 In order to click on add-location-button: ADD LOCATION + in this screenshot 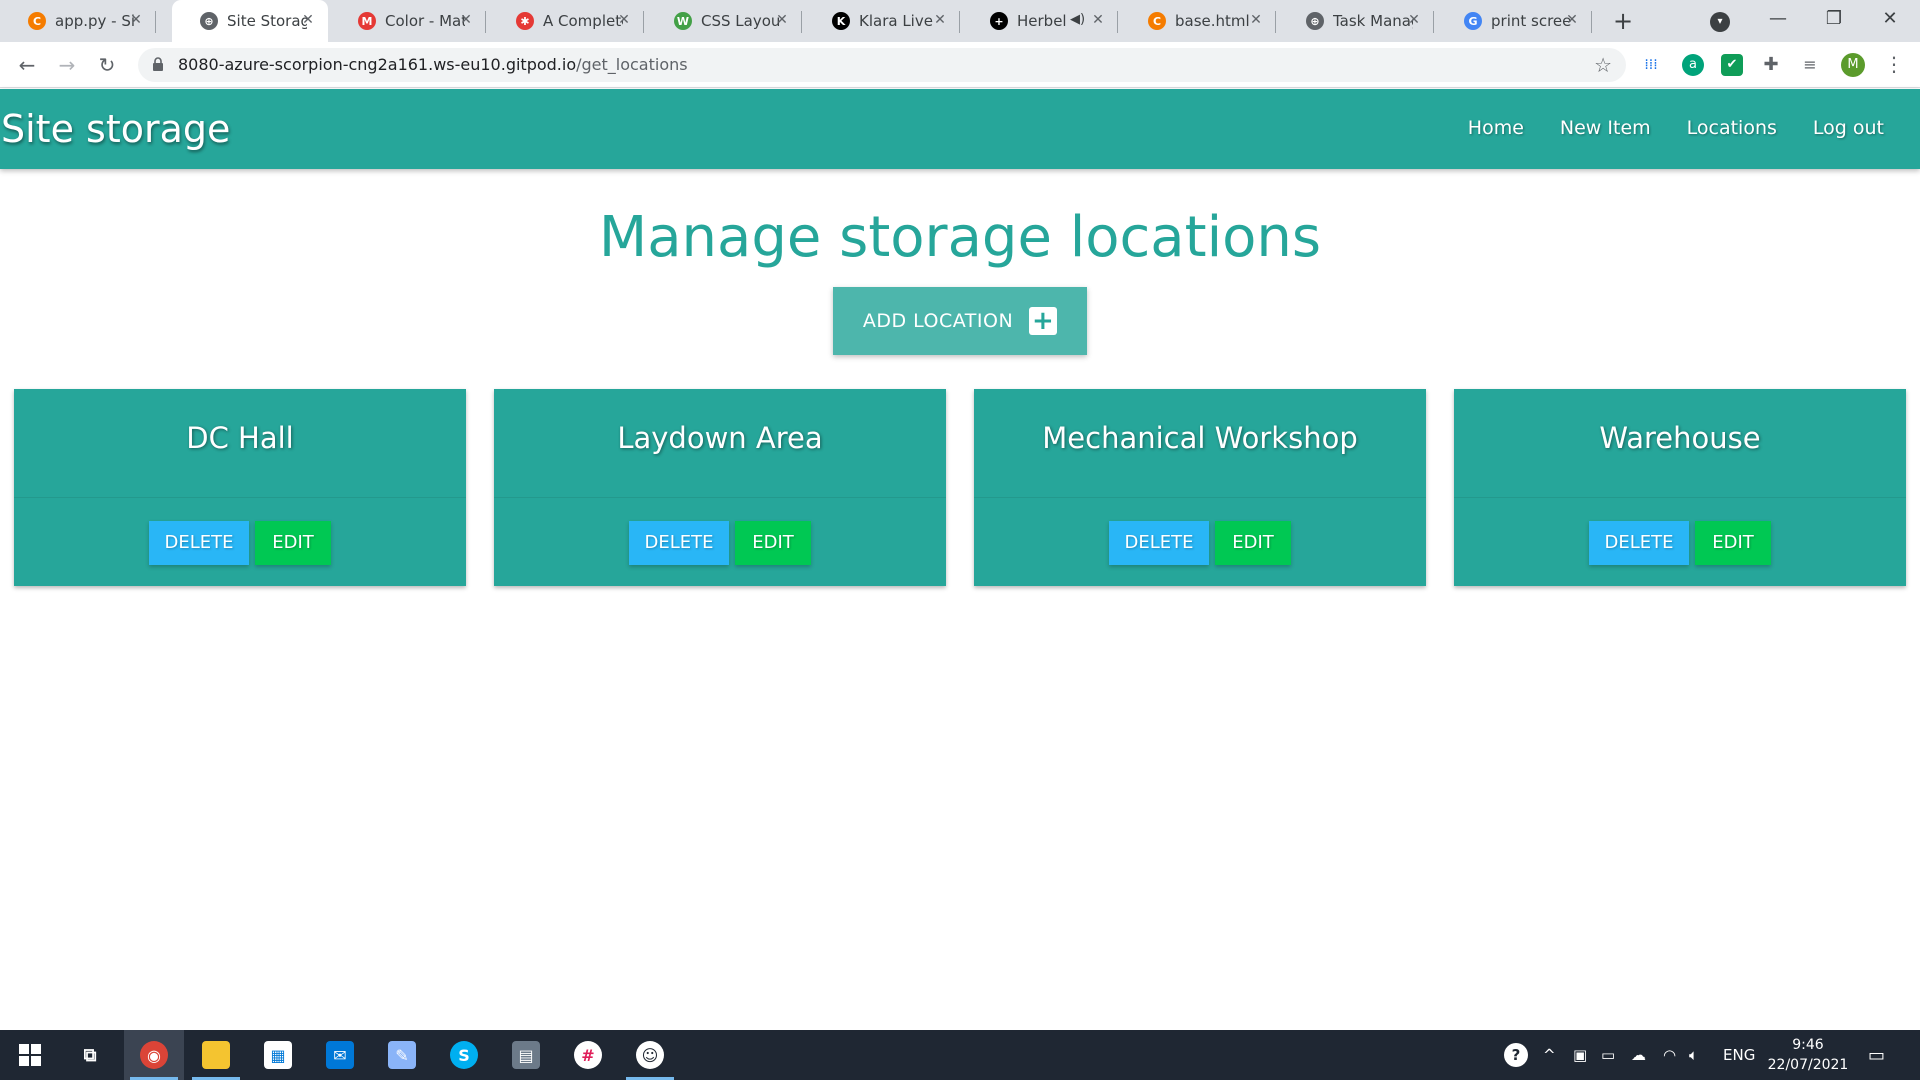, I will do `click(960, 321)`.